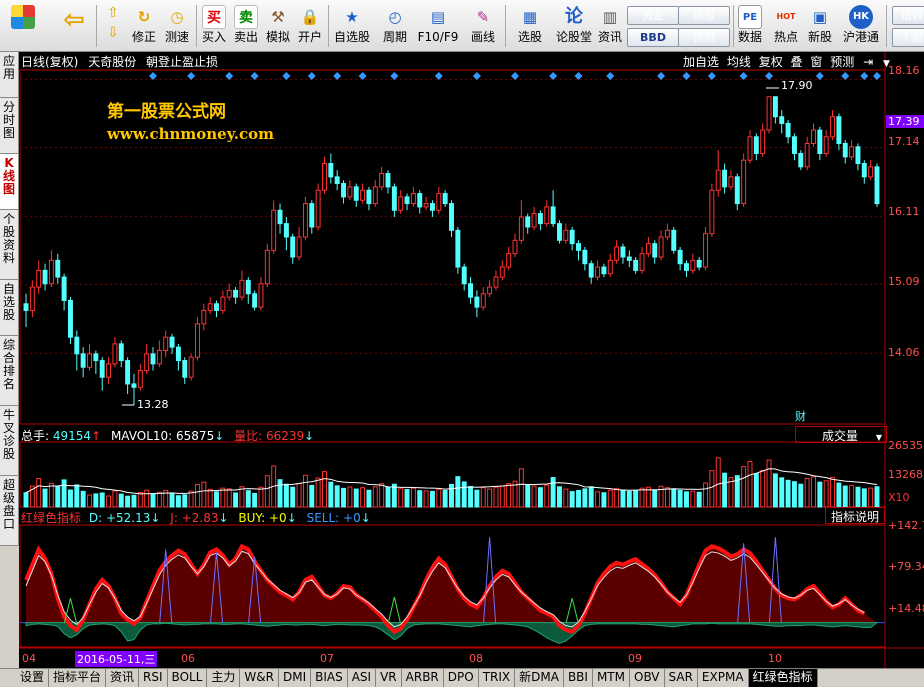  I want to click on index-button: 指数, so click(908, 15).